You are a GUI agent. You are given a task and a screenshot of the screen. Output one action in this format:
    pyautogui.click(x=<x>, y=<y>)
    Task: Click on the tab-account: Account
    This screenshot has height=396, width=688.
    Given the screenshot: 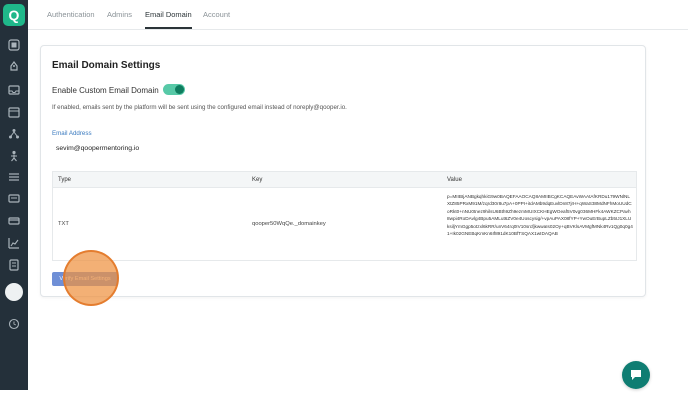 What is the action you would take?
    pyautogui.click(x=216, y=18)
    